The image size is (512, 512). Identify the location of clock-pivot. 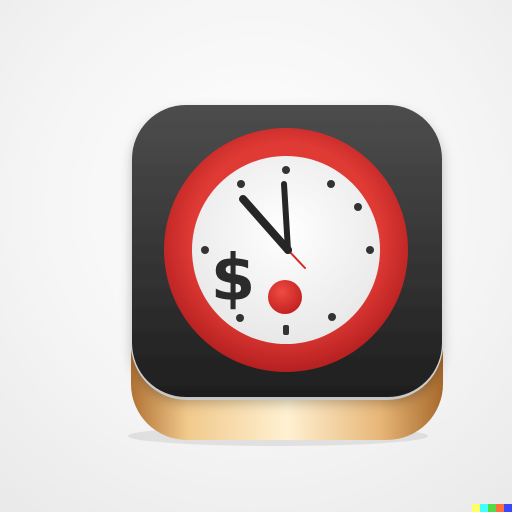
(288, 250).